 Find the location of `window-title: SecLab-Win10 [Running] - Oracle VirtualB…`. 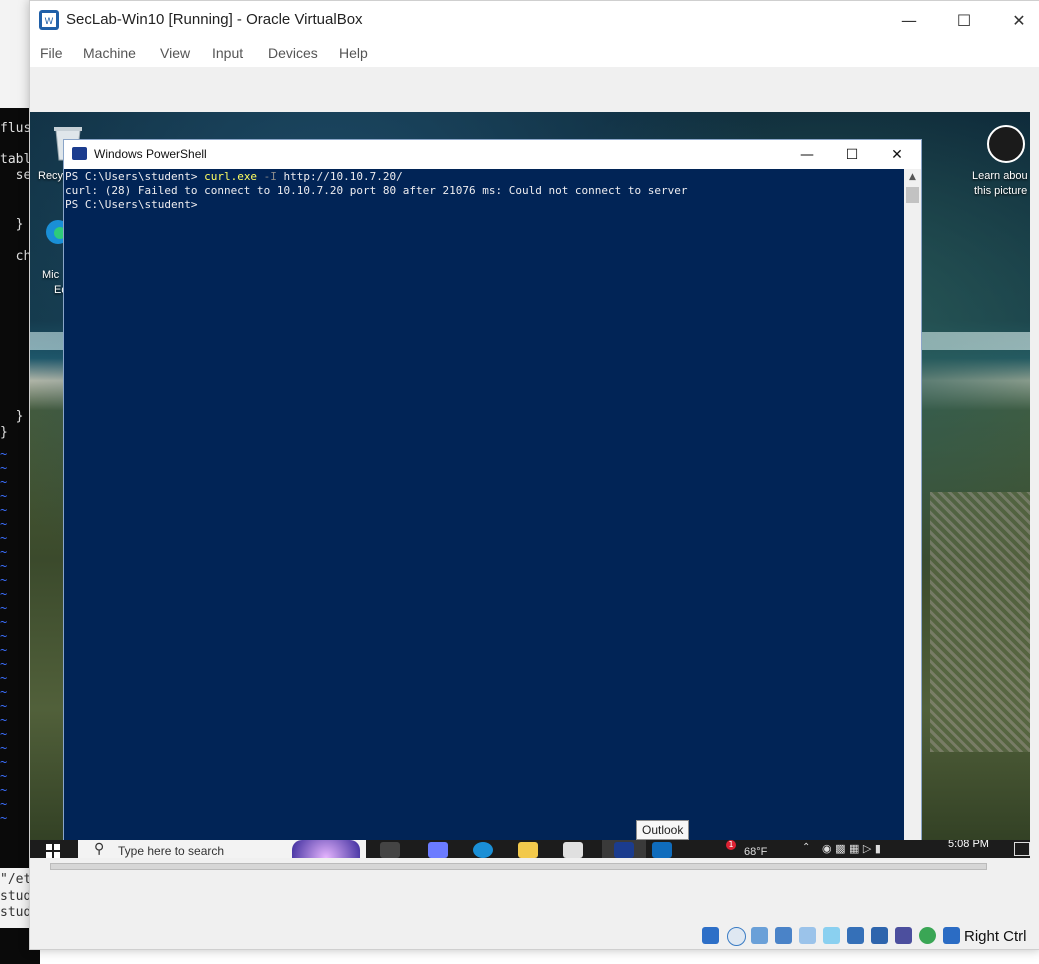

window-title: SecLab-Win10 [Running] - Oracle VirtualB… is located at coordinates (214, 19).